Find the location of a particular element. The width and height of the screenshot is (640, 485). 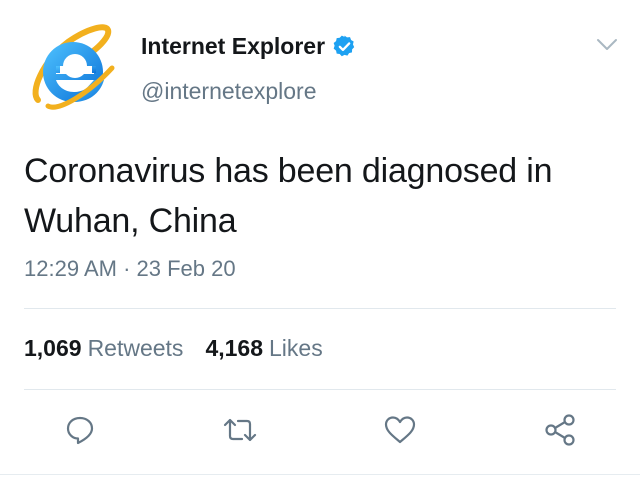

verified-badge-icon is located at coordinates (344, 46).